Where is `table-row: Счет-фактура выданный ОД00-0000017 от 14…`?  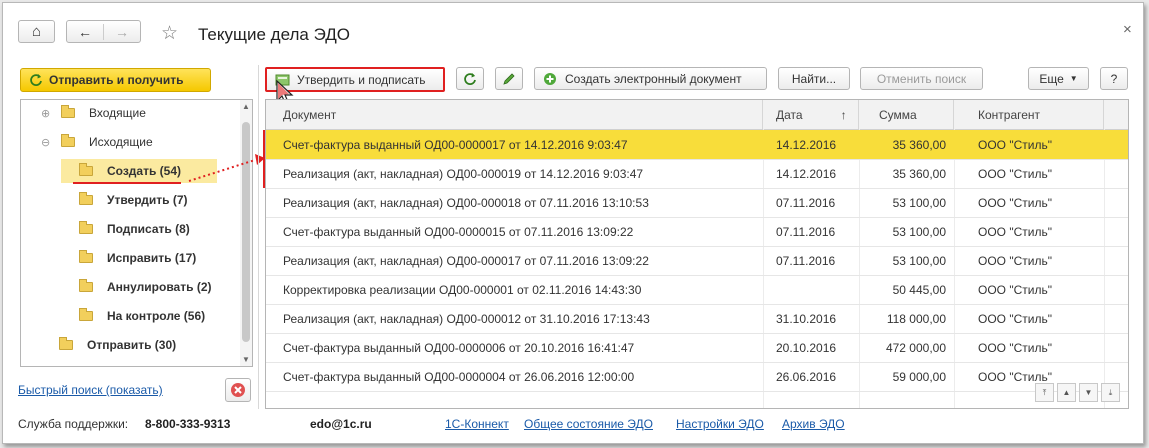
table-row: Счет-фактура выданный ОД00-0000017 от 14… is located at coordinates (697, 145).